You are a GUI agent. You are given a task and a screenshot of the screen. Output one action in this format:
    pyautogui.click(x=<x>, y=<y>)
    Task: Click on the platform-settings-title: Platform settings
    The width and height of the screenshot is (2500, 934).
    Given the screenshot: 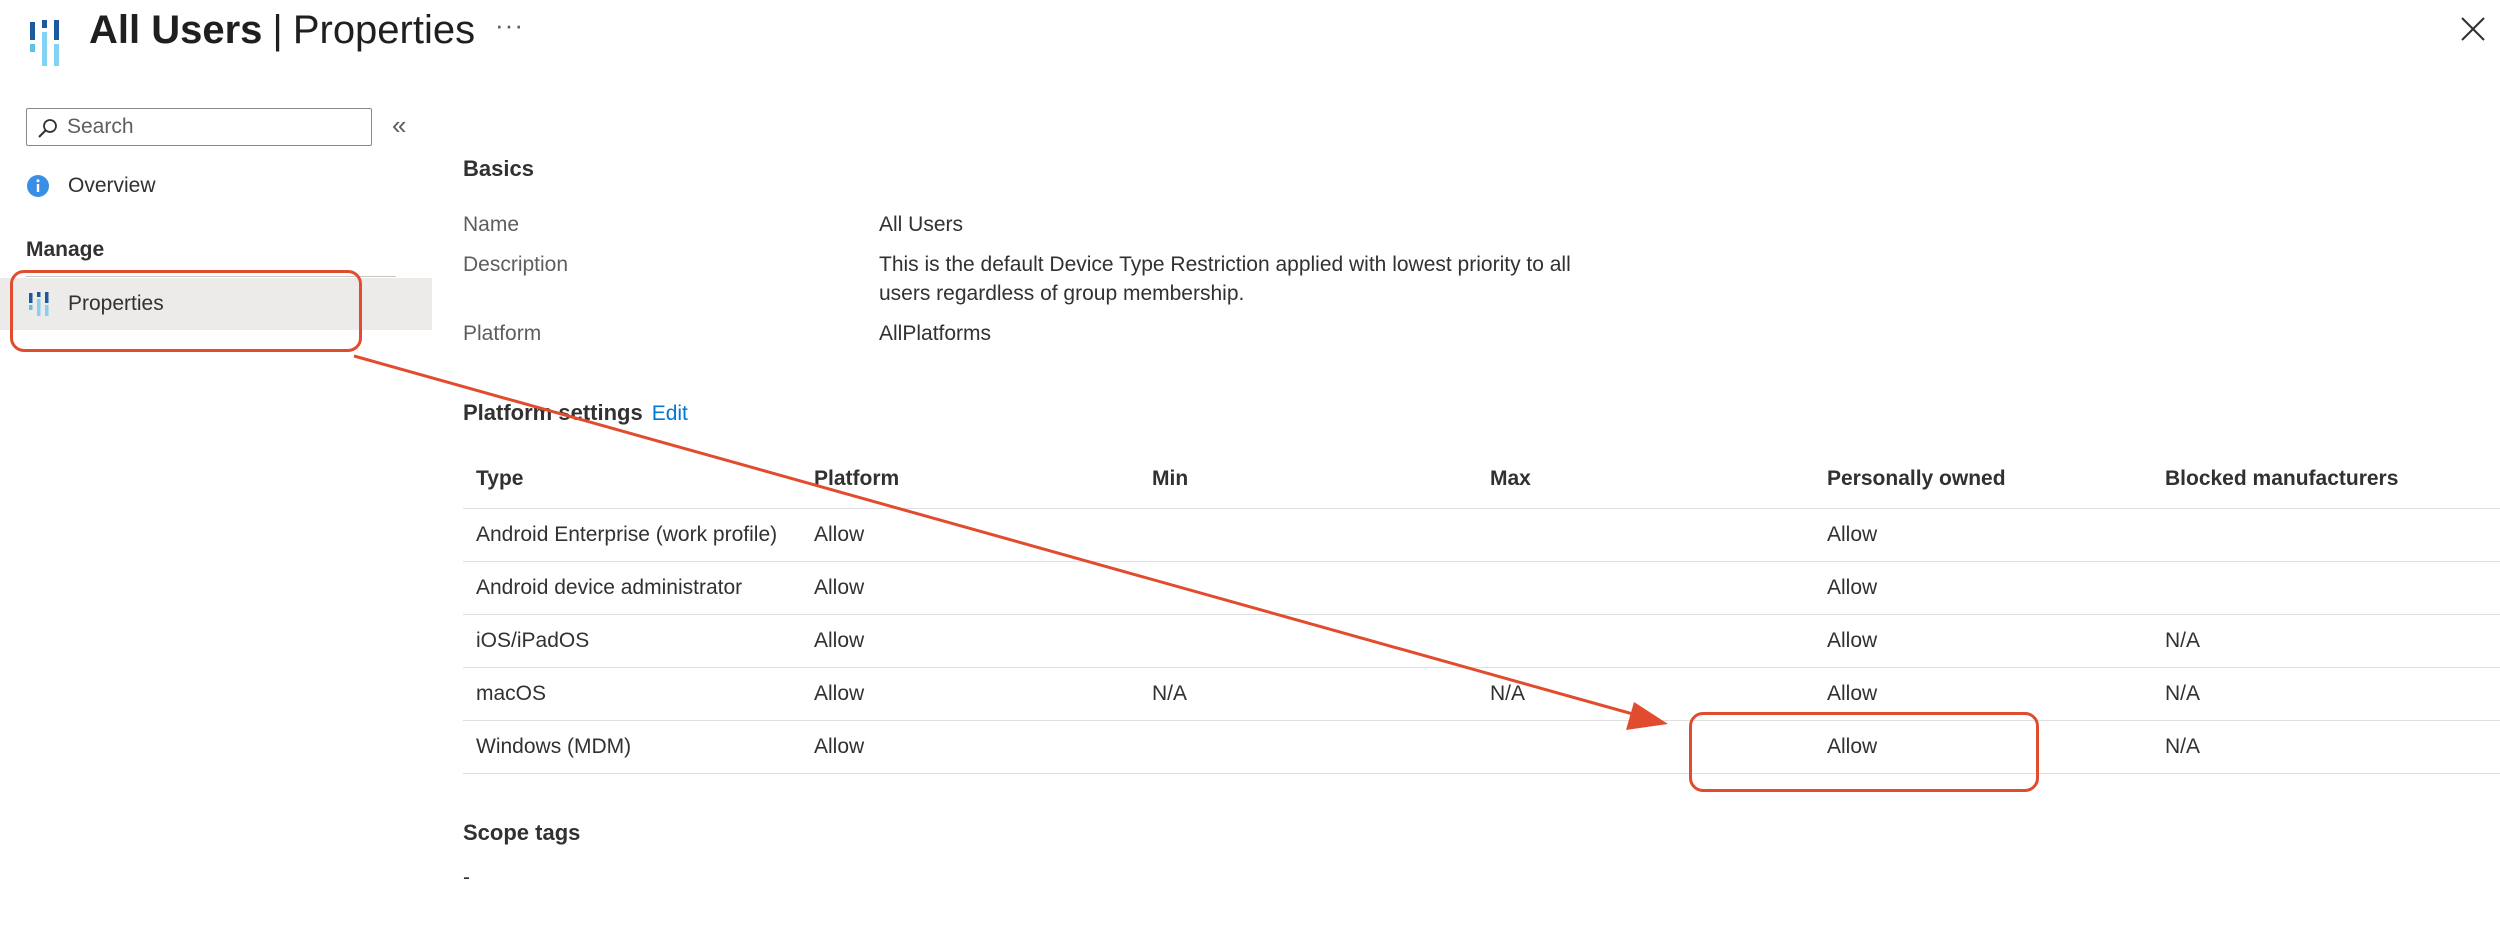 What is the action you would take?
    pyautogui.click(x=553, y=412)
    